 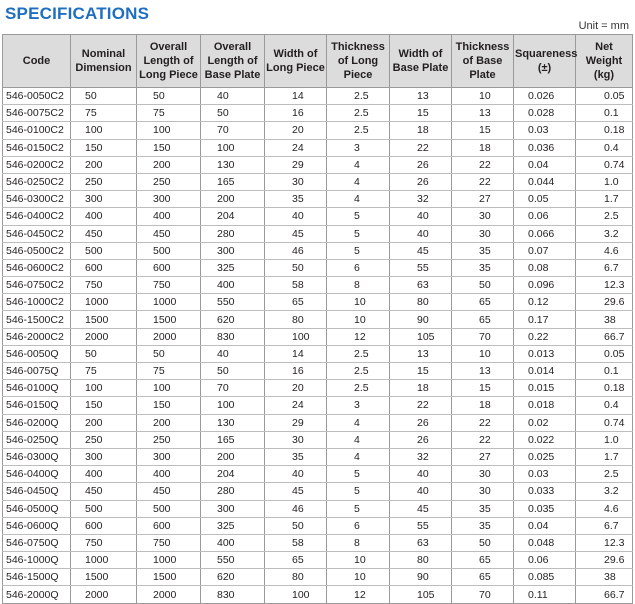 I want to click on table-row: 546-2000Q 2000 2000 830 100 12 105 70 0.11 66.7, so click(x=317, y=594).